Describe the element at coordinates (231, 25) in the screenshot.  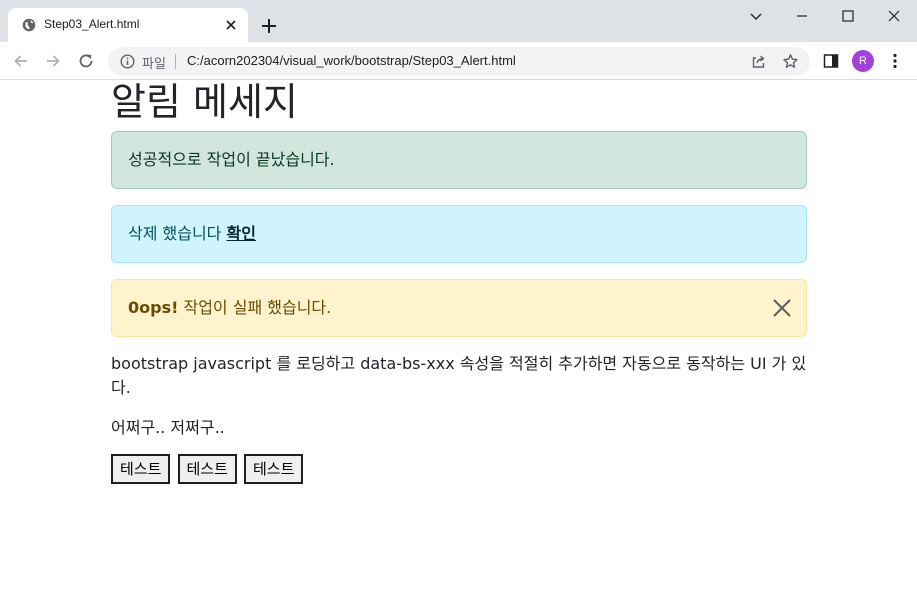
I see `close-tab-icon` at that location.